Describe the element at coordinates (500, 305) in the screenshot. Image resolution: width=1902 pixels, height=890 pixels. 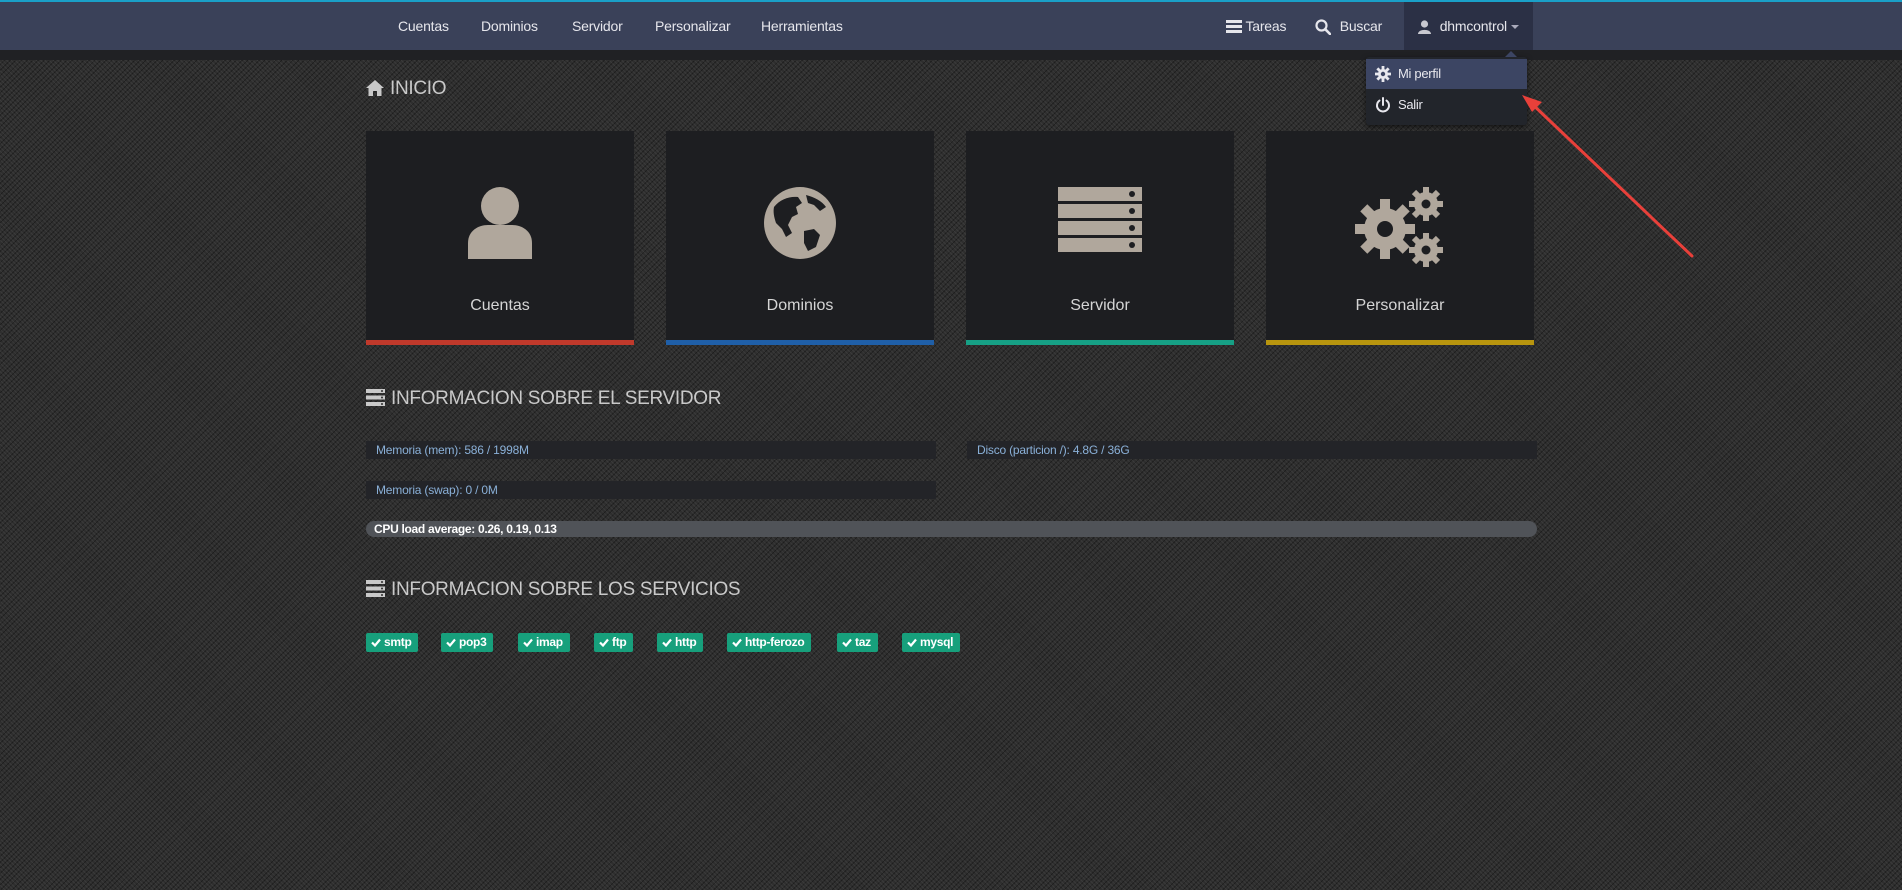
I see `tile-cuentas-label: Cuentas` at that location.